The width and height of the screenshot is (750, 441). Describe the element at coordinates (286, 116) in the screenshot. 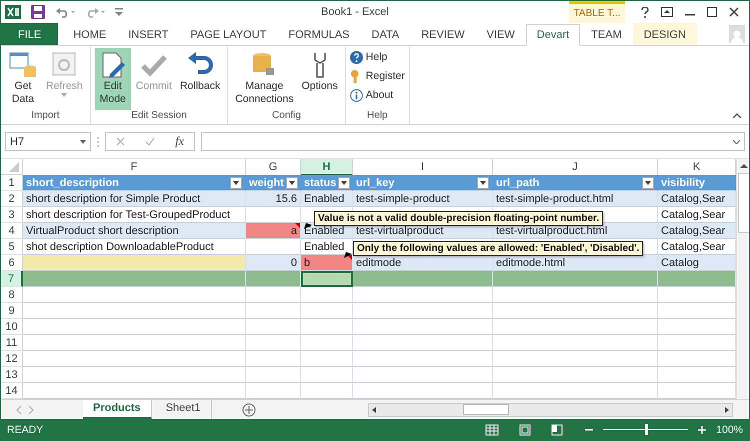

I see `group-label: Config` at that location.